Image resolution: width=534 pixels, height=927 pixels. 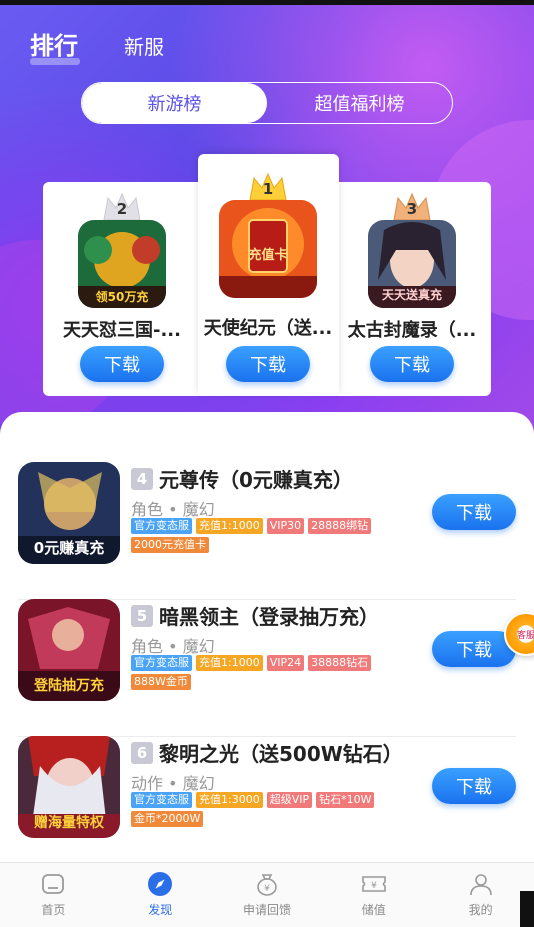 I want to click on icon-caption: 天天送真充, so click(x=411, y=295).